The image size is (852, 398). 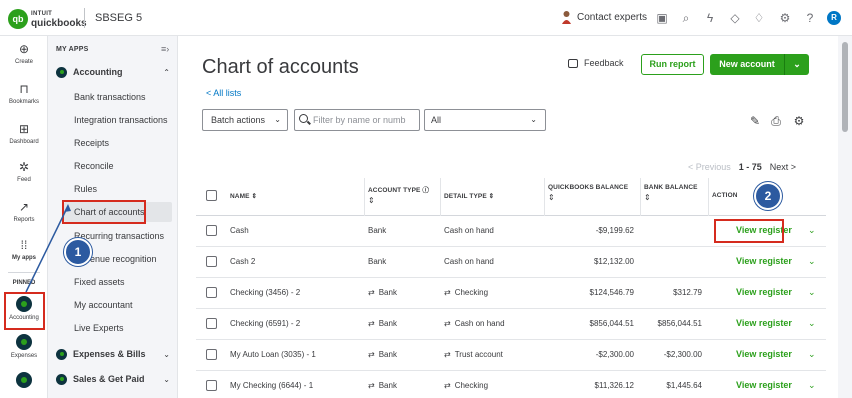 What do you see at coordinates (776, 121) in the screenshot?
I see `print-icon: ⎙` at bounding box center [776, 121].